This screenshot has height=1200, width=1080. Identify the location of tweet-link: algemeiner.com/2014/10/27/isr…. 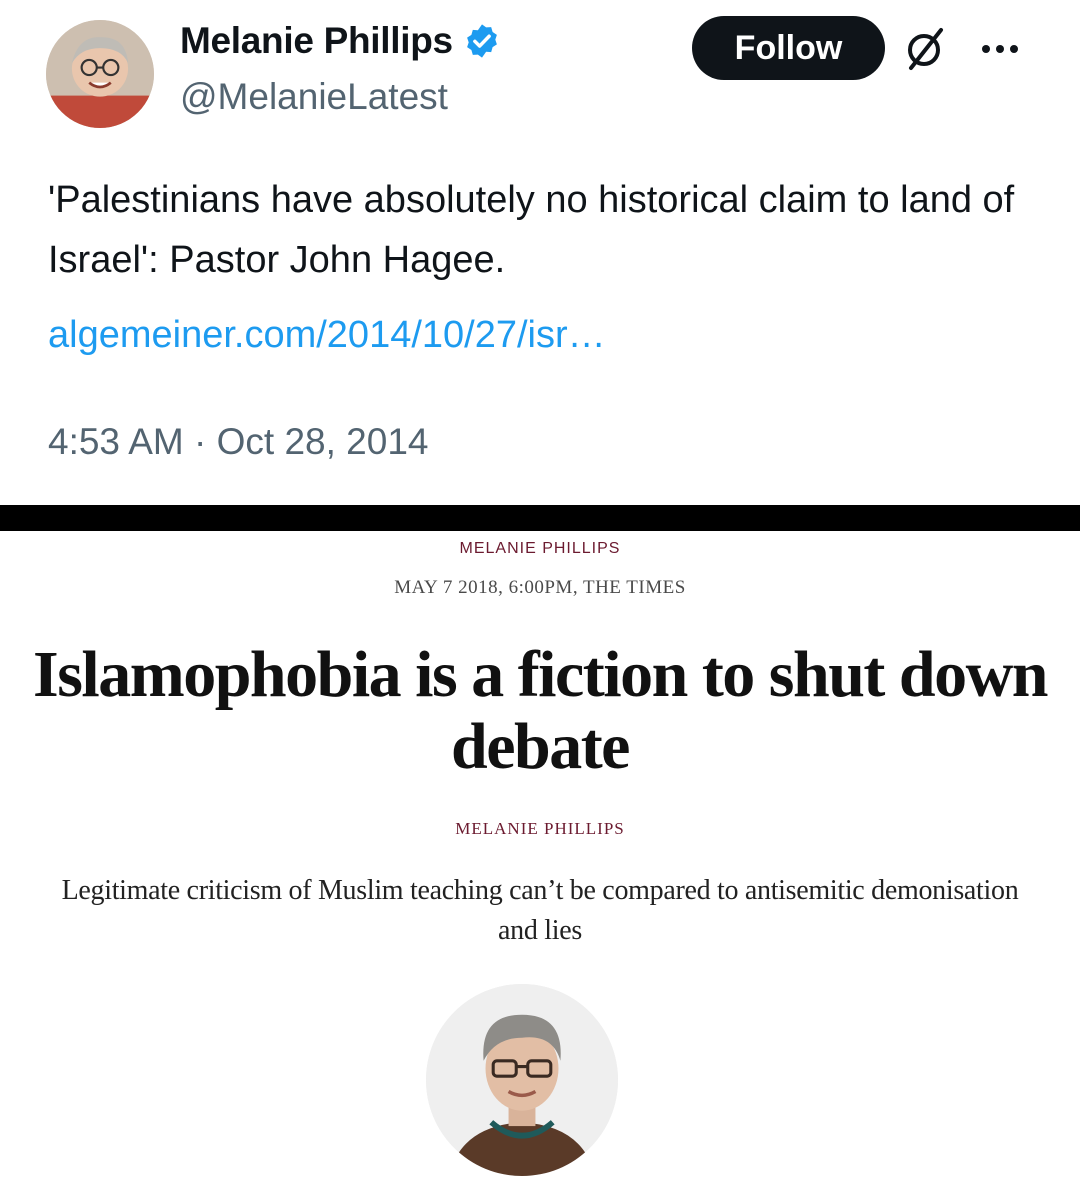
(327, 335).